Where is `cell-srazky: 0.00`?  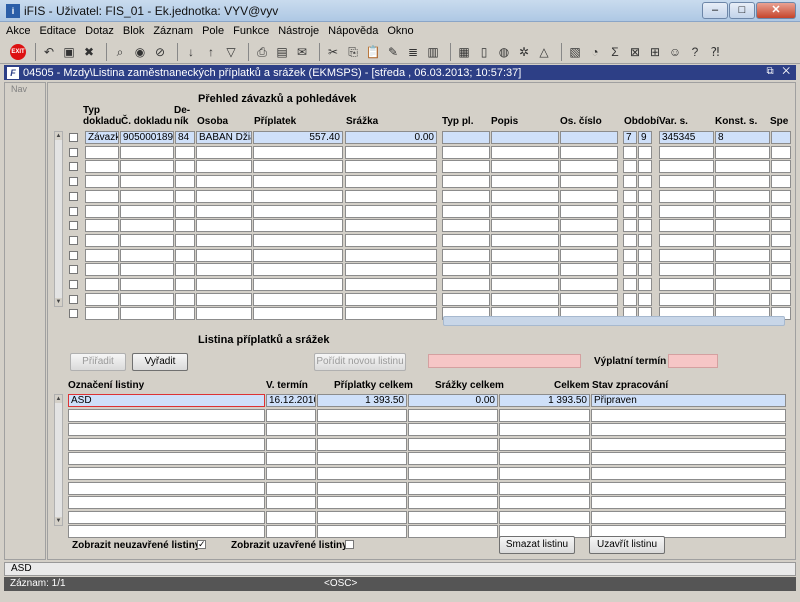
cell-srazky: 0.00 is located at coordinates (453, 400).